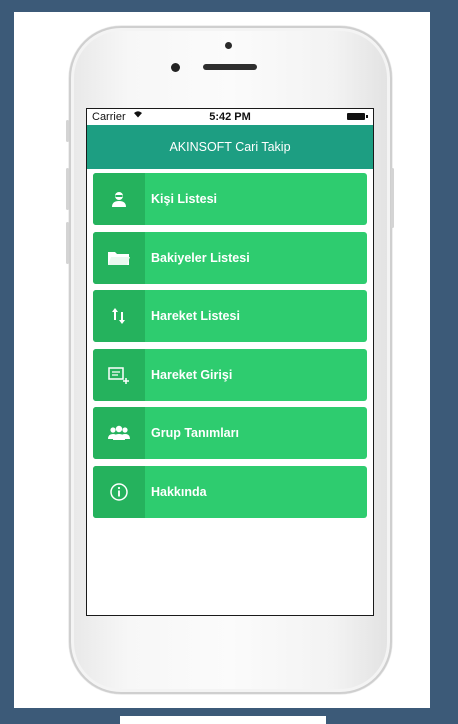  Describe the element at coordinates (230, 491) in the screenshot. I see `menu-item-hakkinda: Hakkında` at that location.